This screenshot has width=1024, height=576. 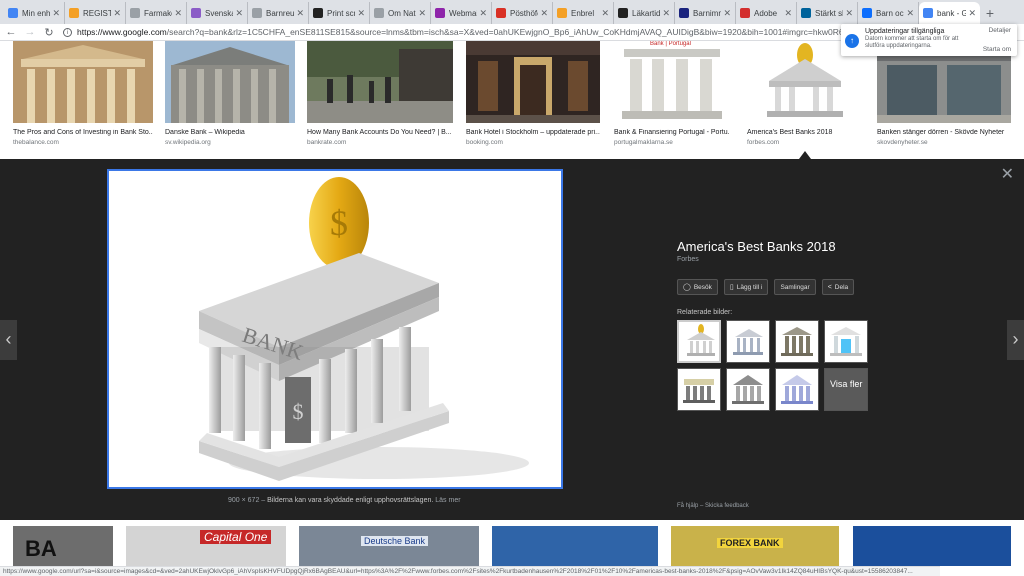 I want to click on browser-tab: Print screen✕, so click(x=339, y=13).